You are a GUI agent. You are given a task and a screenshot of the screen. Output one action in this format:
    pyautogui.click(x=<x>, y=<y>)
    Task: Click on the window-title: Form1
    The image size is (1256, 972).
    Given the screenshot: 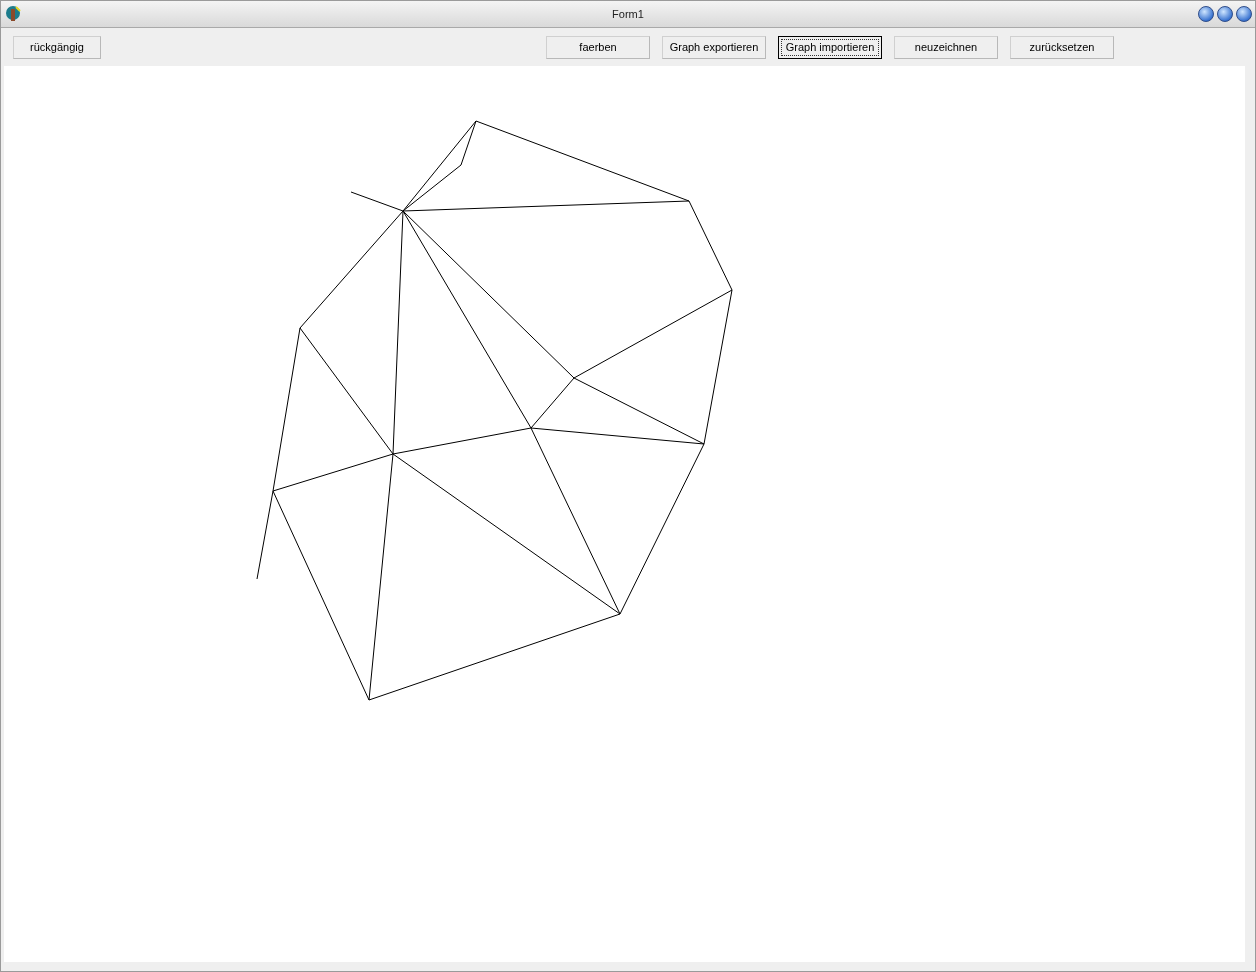 What is the action you would take?
    pyautogui.click(x=628, y=13)
    